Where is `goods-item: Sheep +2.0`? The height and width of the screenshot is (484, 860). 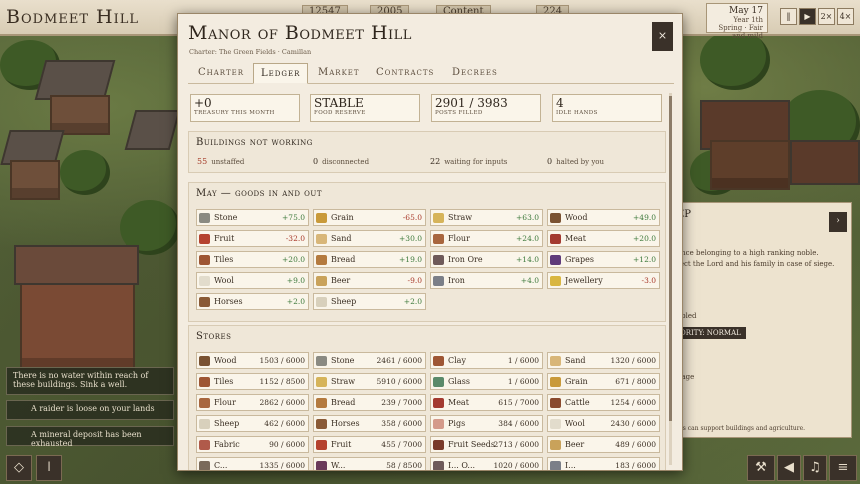
goods-item: Sheep +2.0 is located at coordinates (369, 301).